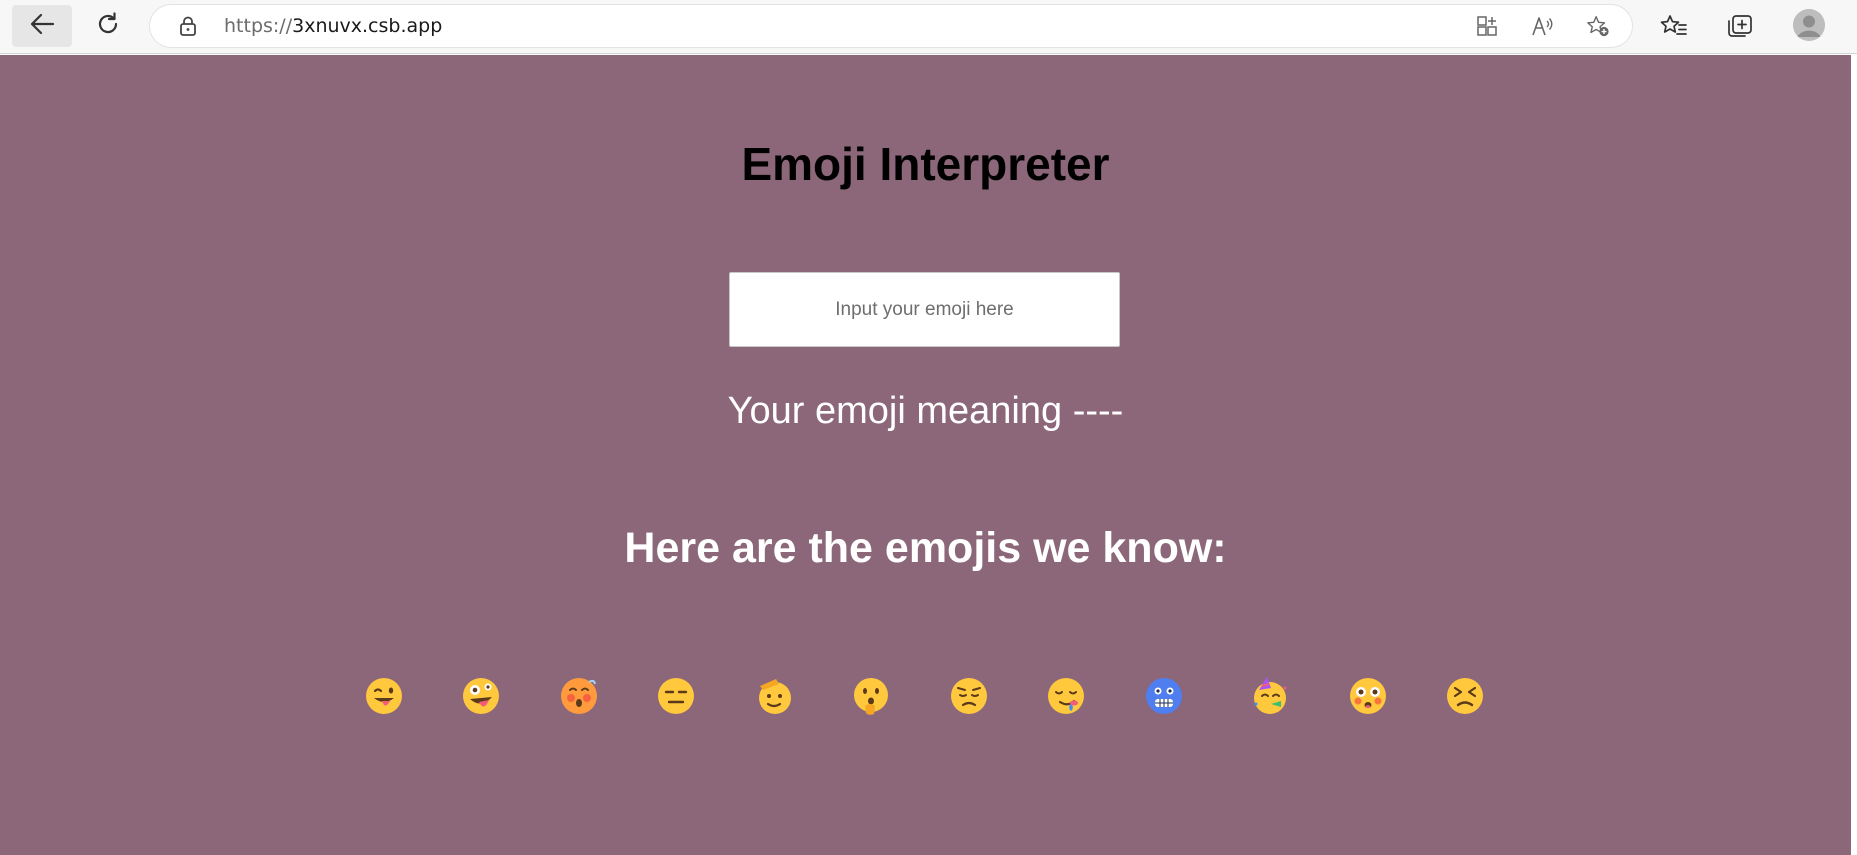 Image resolution: width=1857 pixels, height=855 pixels. What do you see at coordinates (367, 26) in the screenshot?
I see `url-host: 3xnuvx.csb.app` at bounding box center [367, 26].